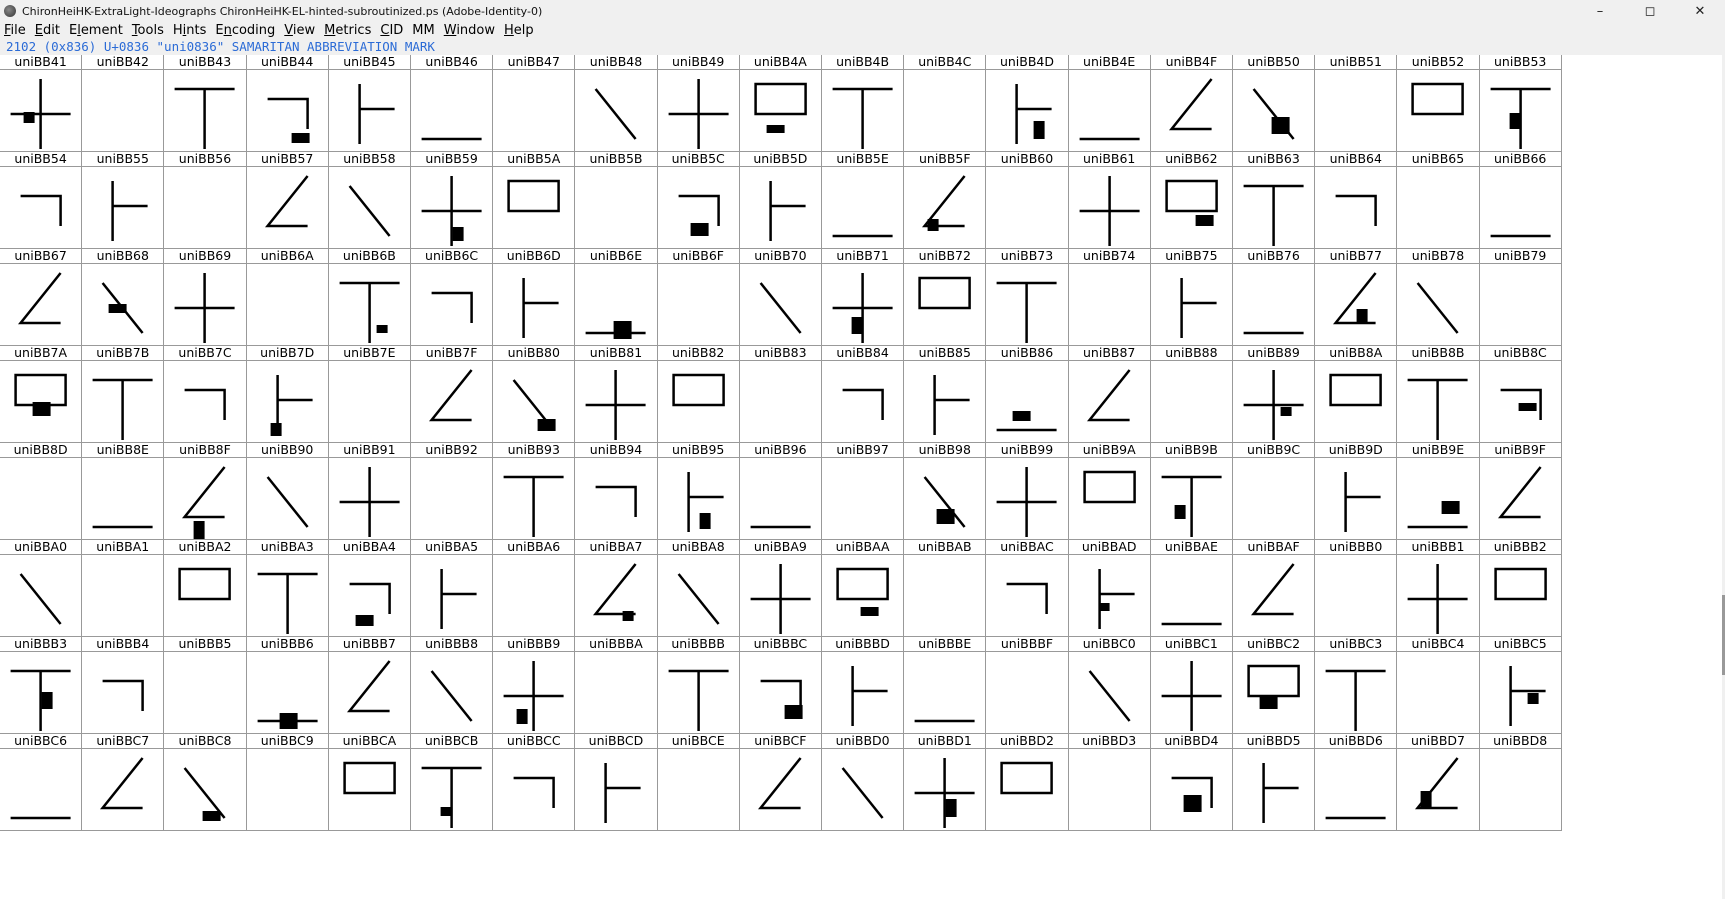 Image resolution: width=1725 pixels, height=899 pixels. What do you see at coordinates (1274, 685) in the screenshot?
I see `glyph-cell: uniBBC2` at bounding box center [1274, 685].